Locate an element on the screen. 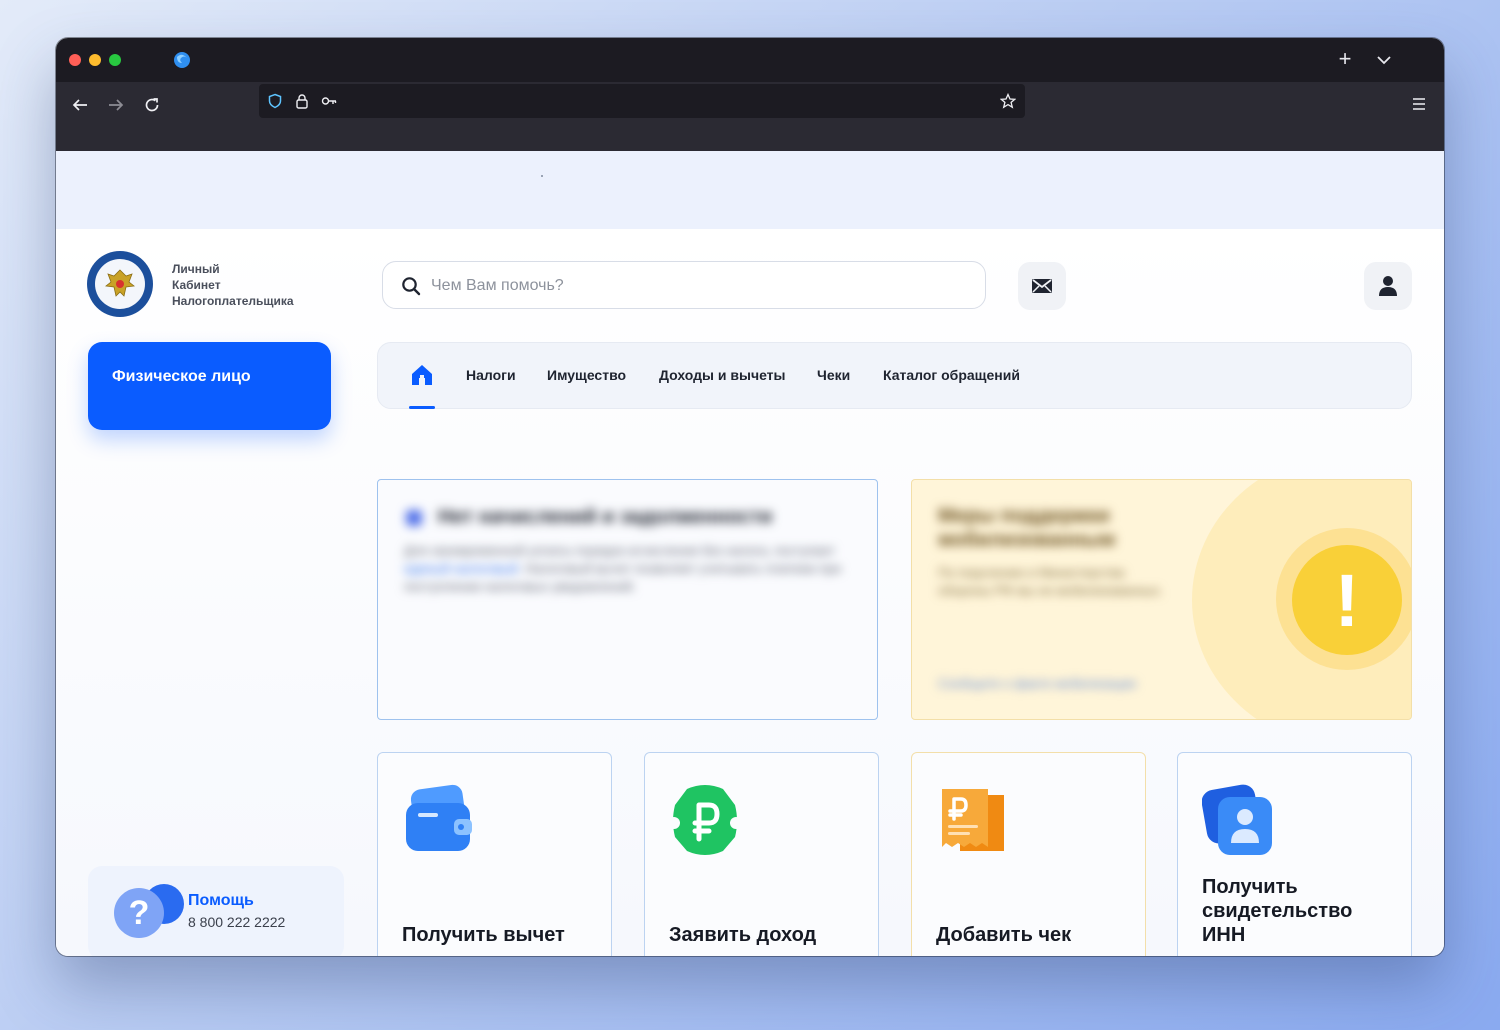 The image size is (1500, 1030). reload-icon is located at coordinates (152, 105).